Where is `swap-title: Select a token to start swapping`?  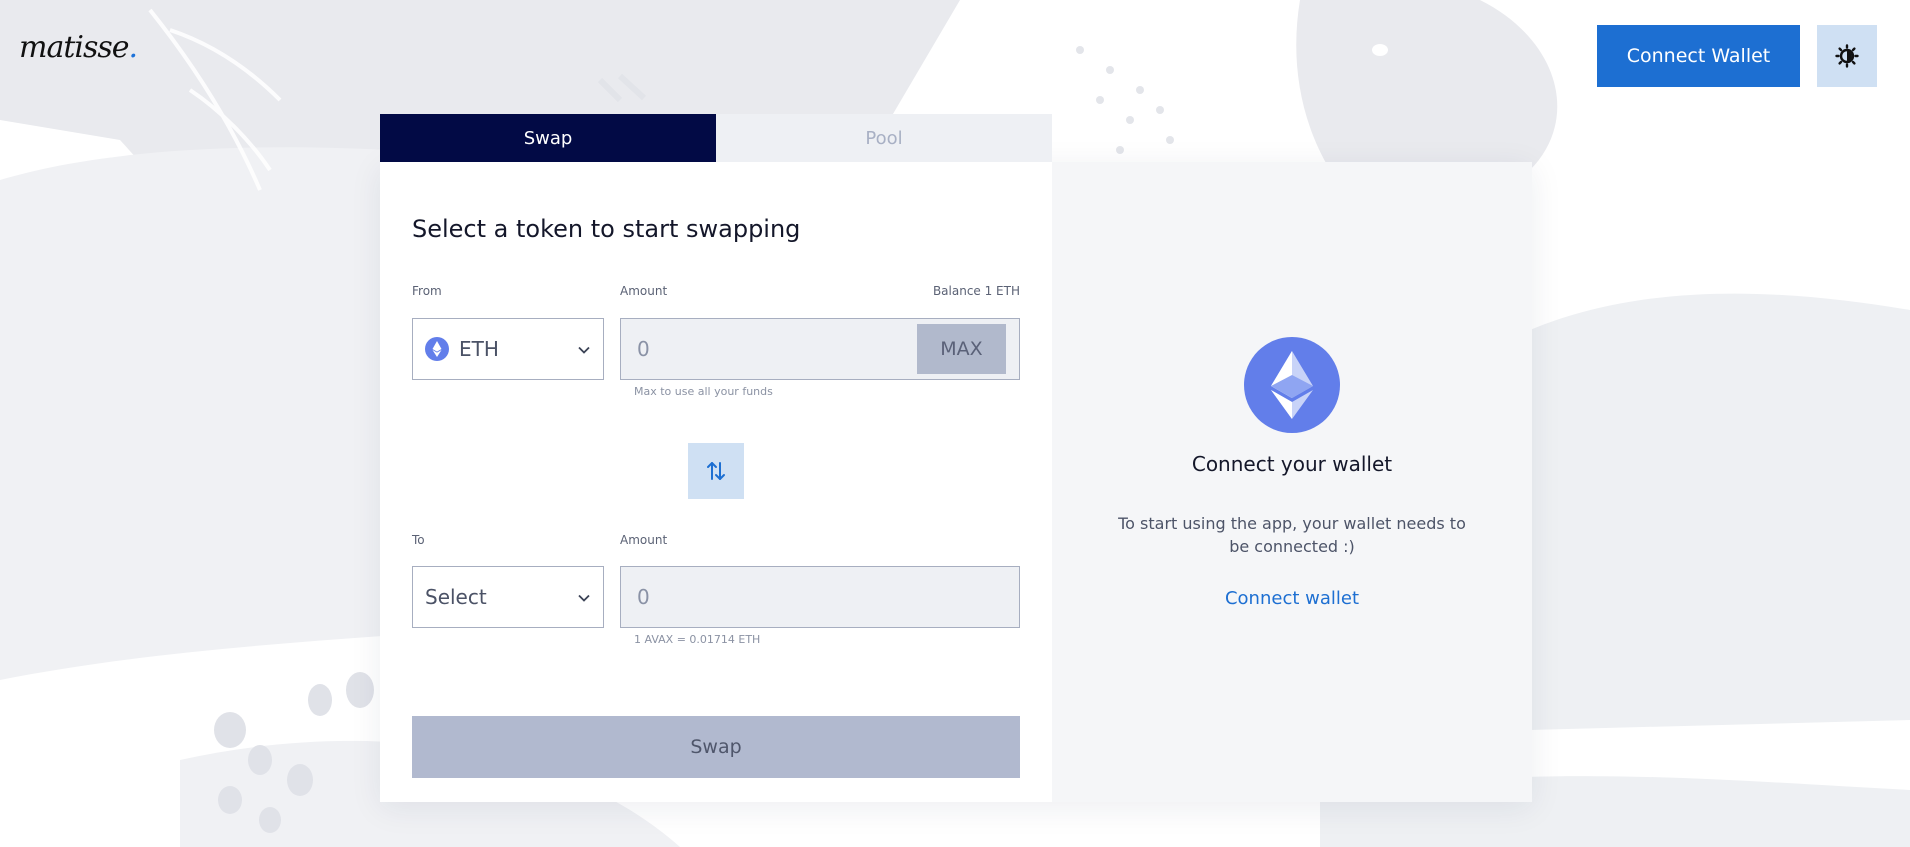
swap-title: Select a token to start swapping is located at coordinates (606, 229).